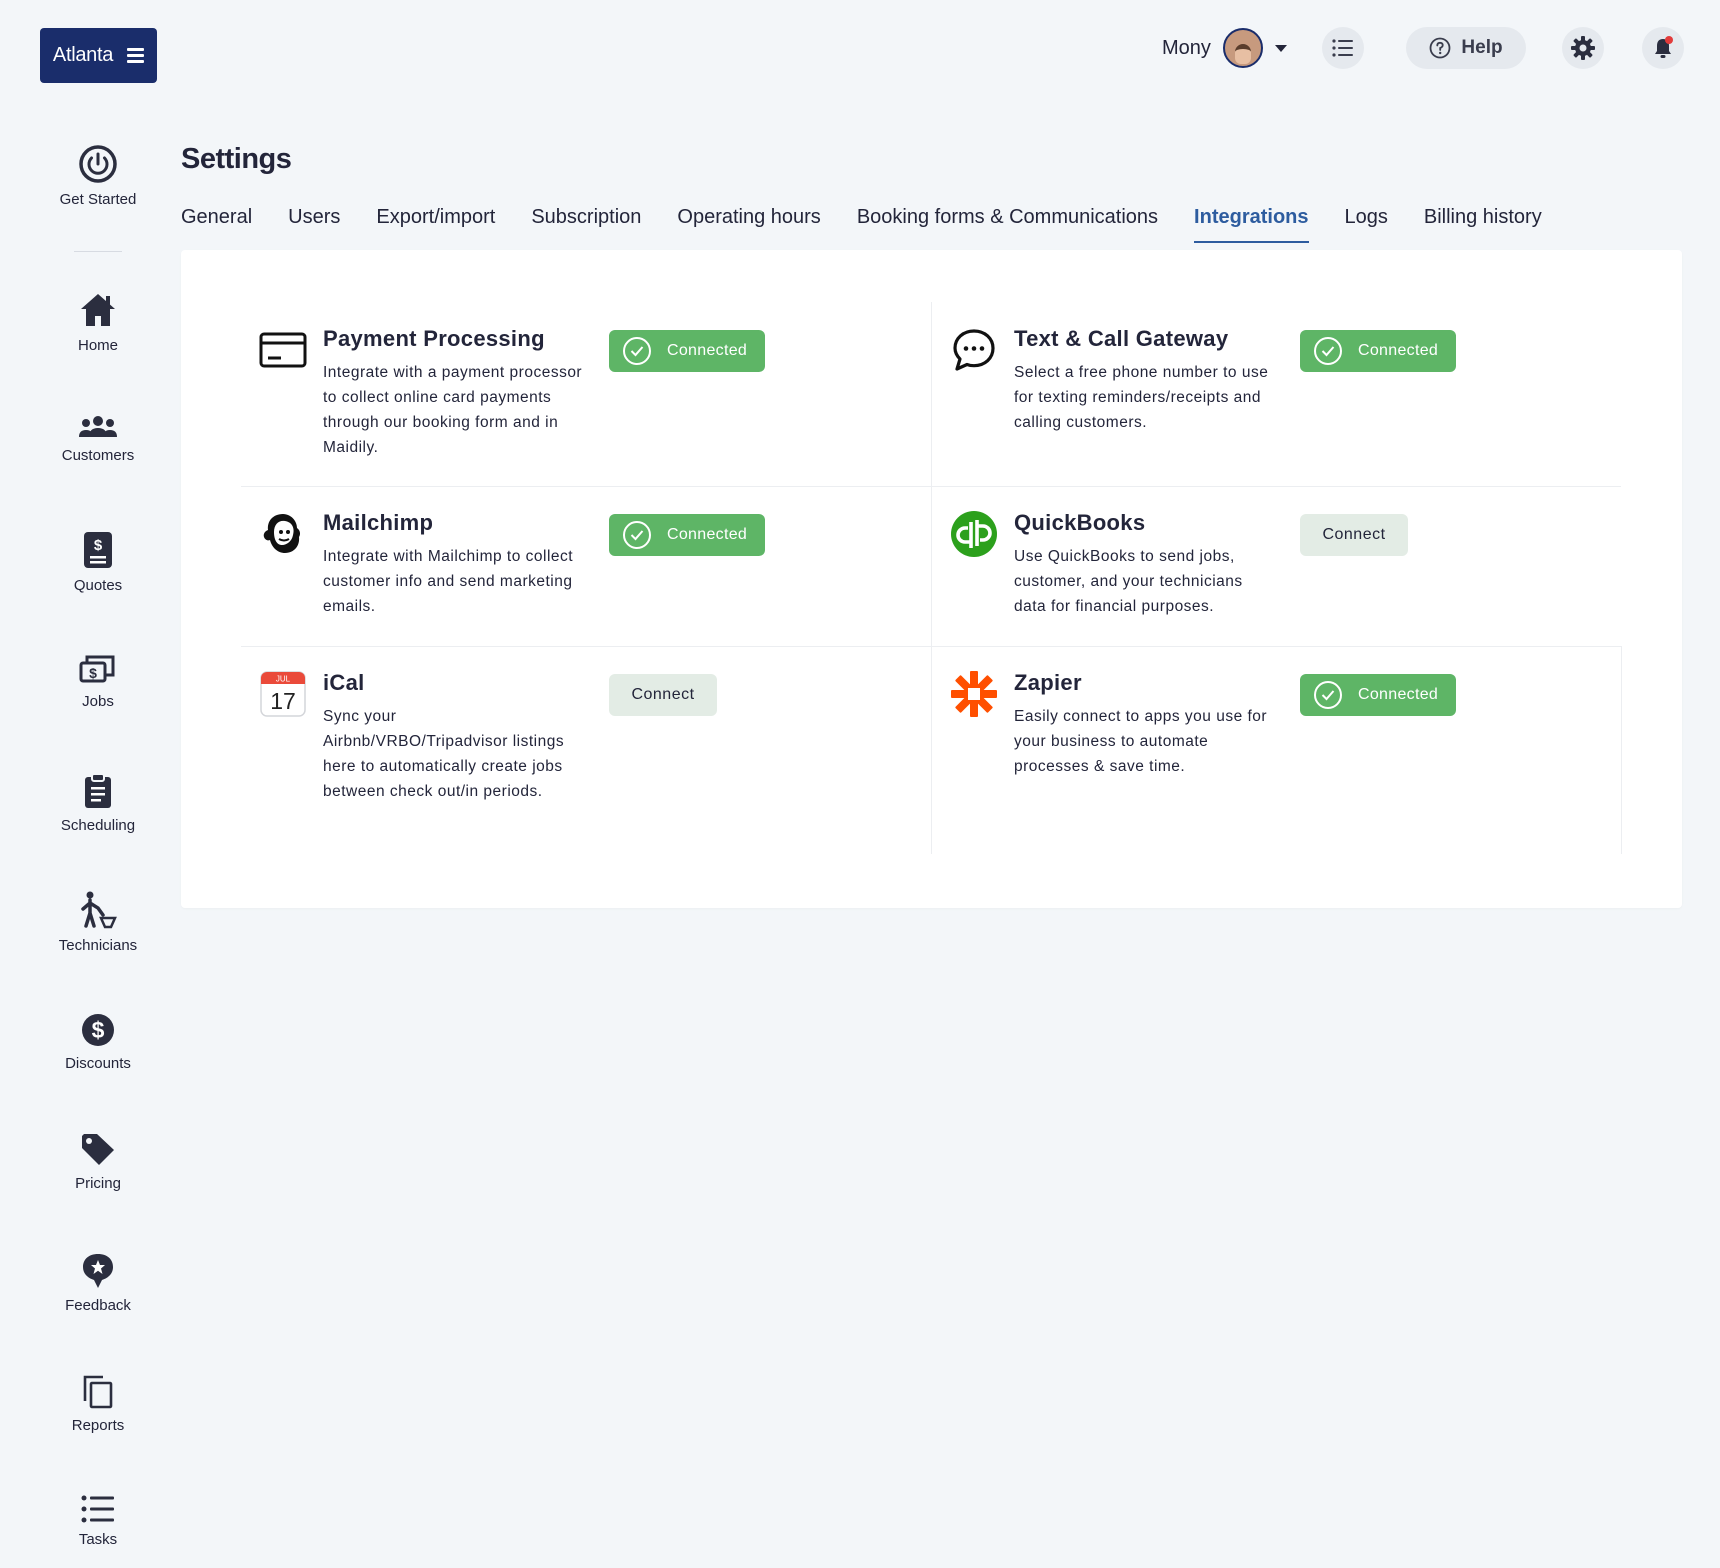 The height and width of the screenshot is (1568, 1720). What do you see at coordinates (314, 224) in the screenshot?
I see `tab-users: Users` at bounding box center [314, 224].